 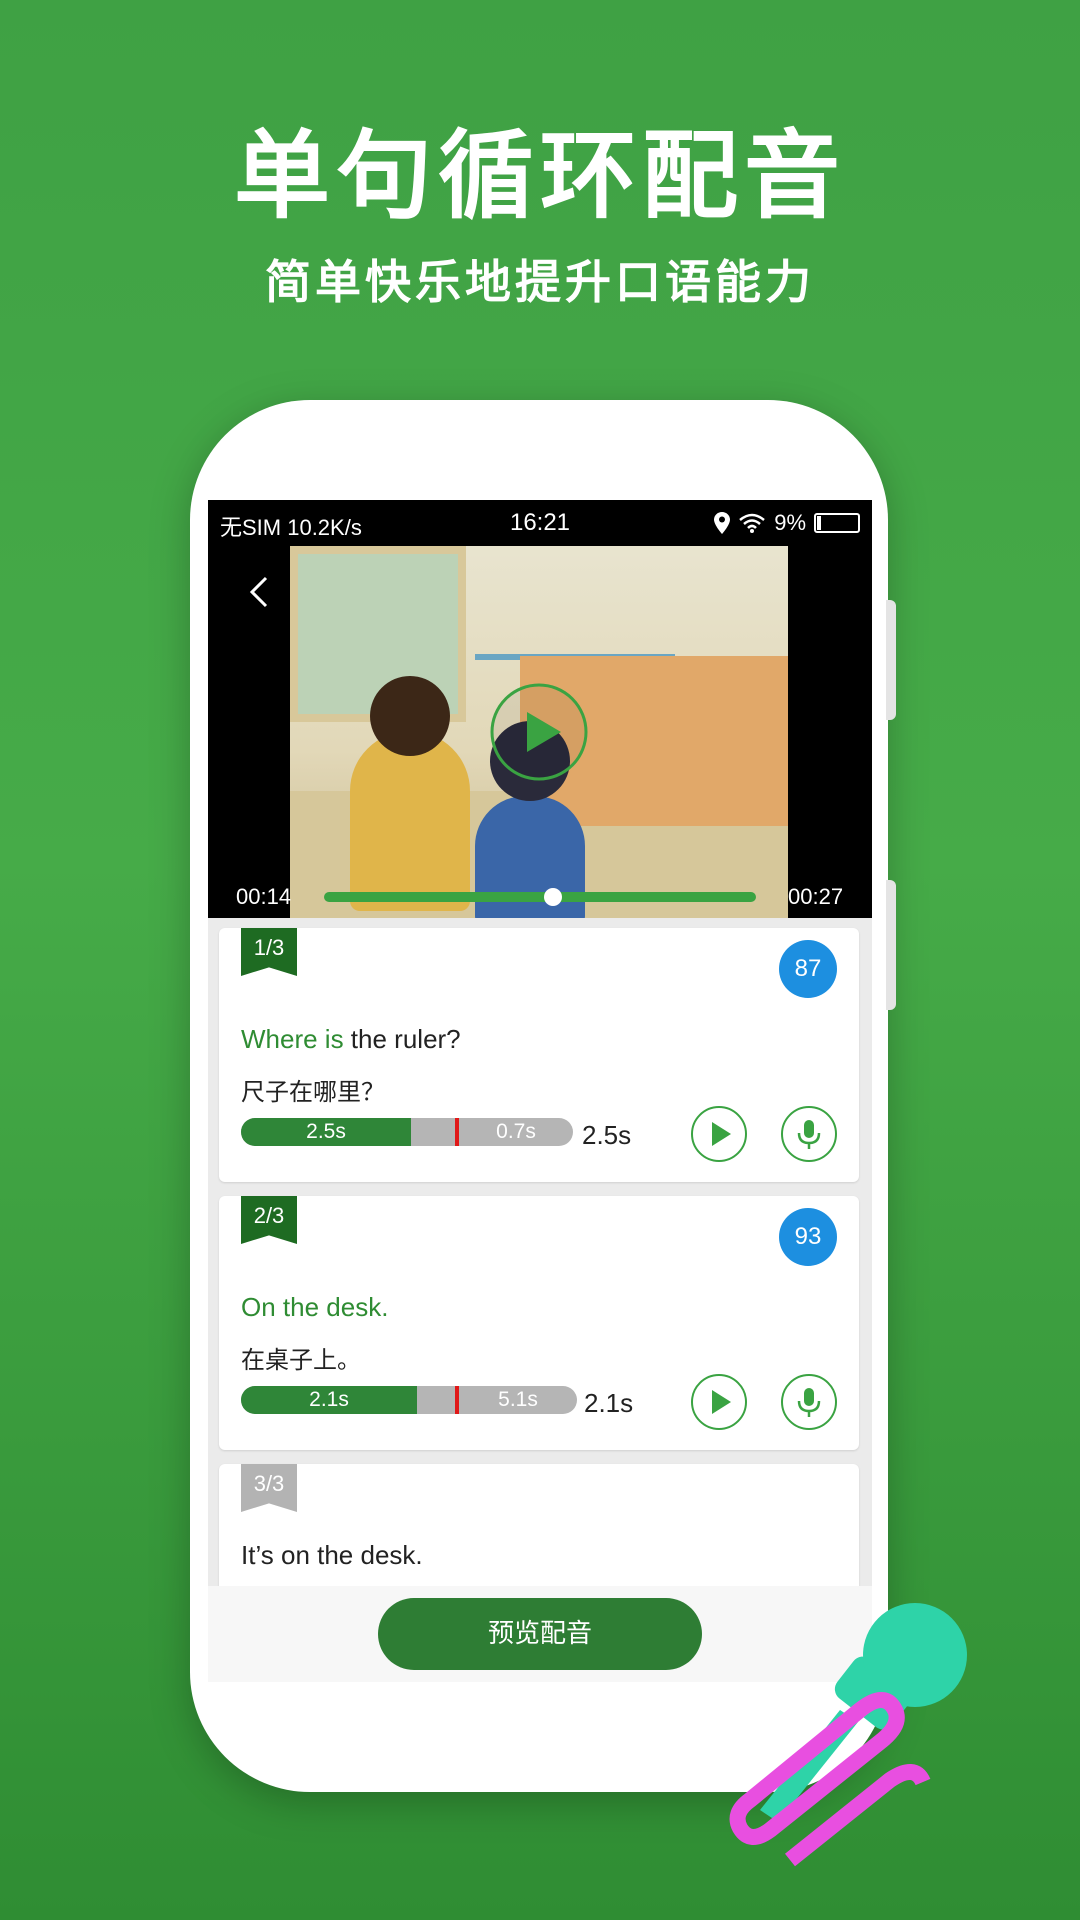 What do you see at coordinates (313, 1092) in the screenshot?
I see `sentence-translation: 尺子在哪里？` at bounding box center [313, 1092].